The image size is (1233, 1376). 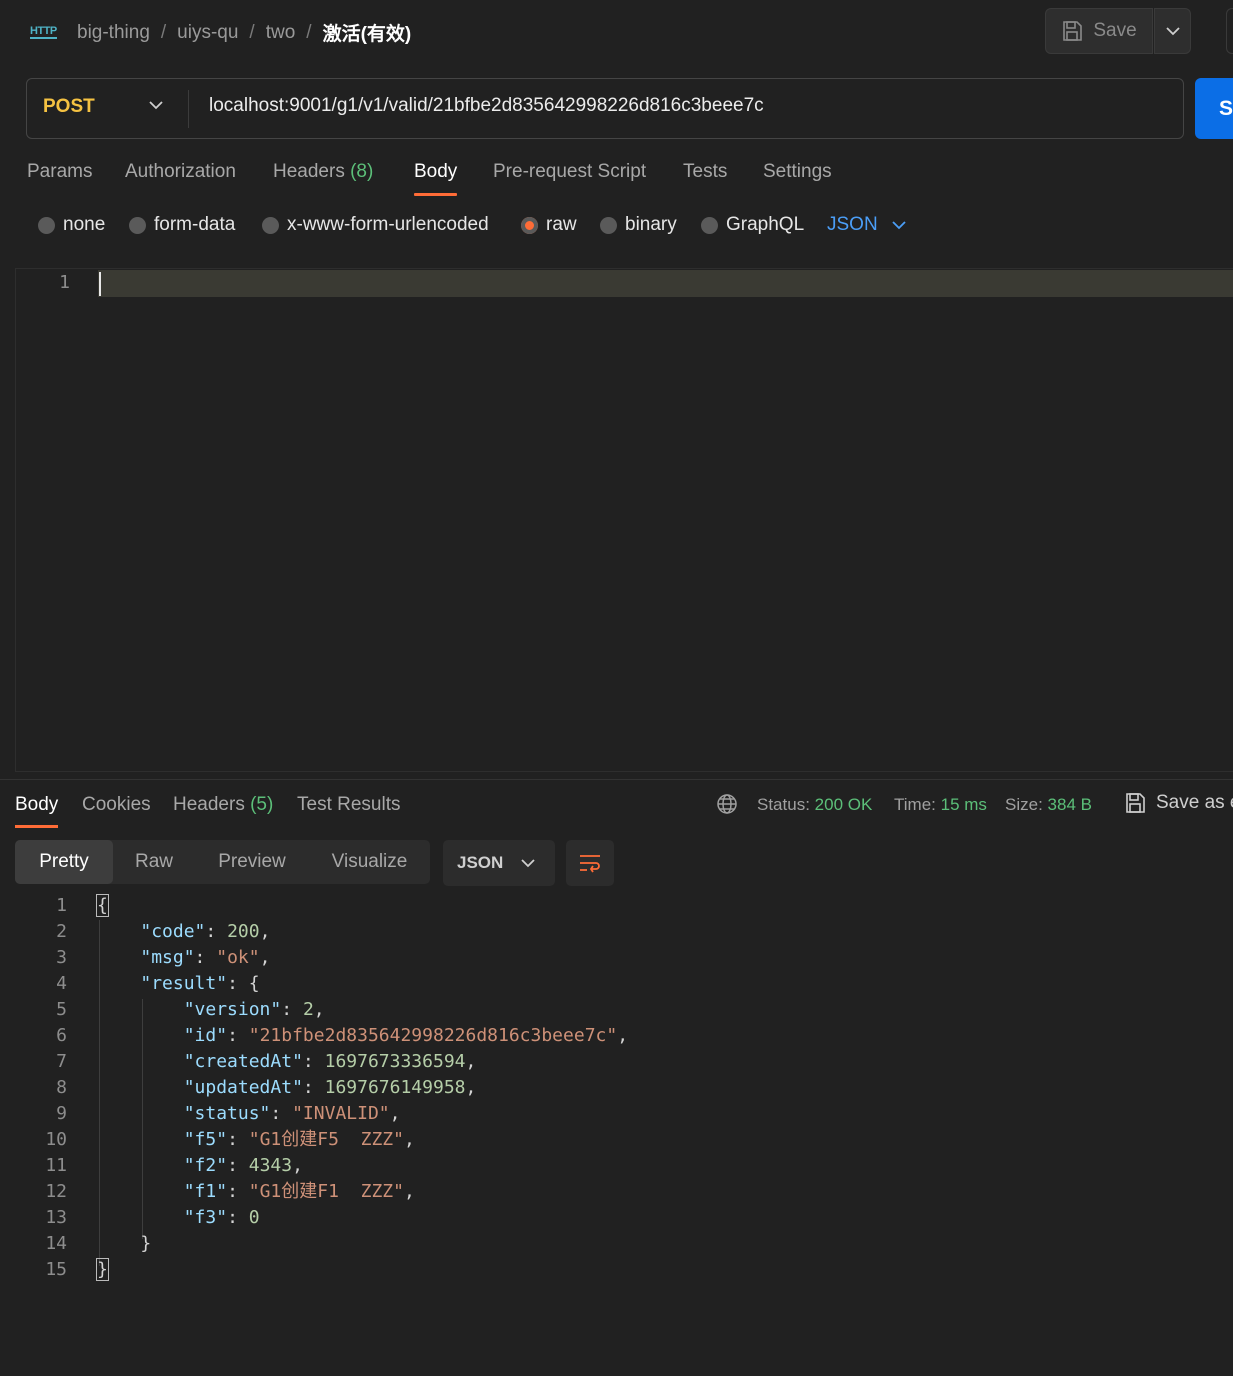 What do you see at coordinates (205, 1139) in the screenshot?
I see `json-key: "f5"` at bounding box center [205, 1139].